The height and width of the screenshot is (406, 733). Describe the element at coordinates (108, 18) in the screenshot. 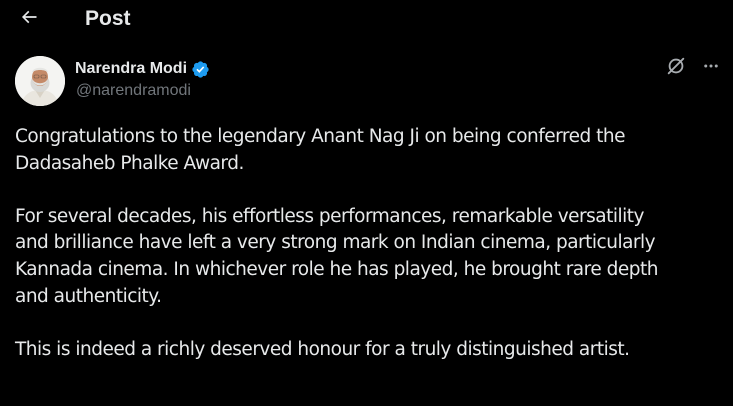

I see `page-title: Post` at that location.